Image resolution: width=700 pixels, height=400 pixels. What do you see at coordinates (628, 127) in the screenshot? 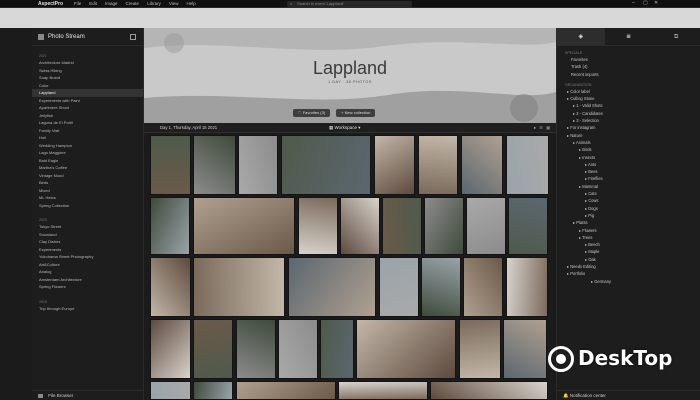
I see `tree-item: ▸ For instagram` at bounding box center [628, 127].